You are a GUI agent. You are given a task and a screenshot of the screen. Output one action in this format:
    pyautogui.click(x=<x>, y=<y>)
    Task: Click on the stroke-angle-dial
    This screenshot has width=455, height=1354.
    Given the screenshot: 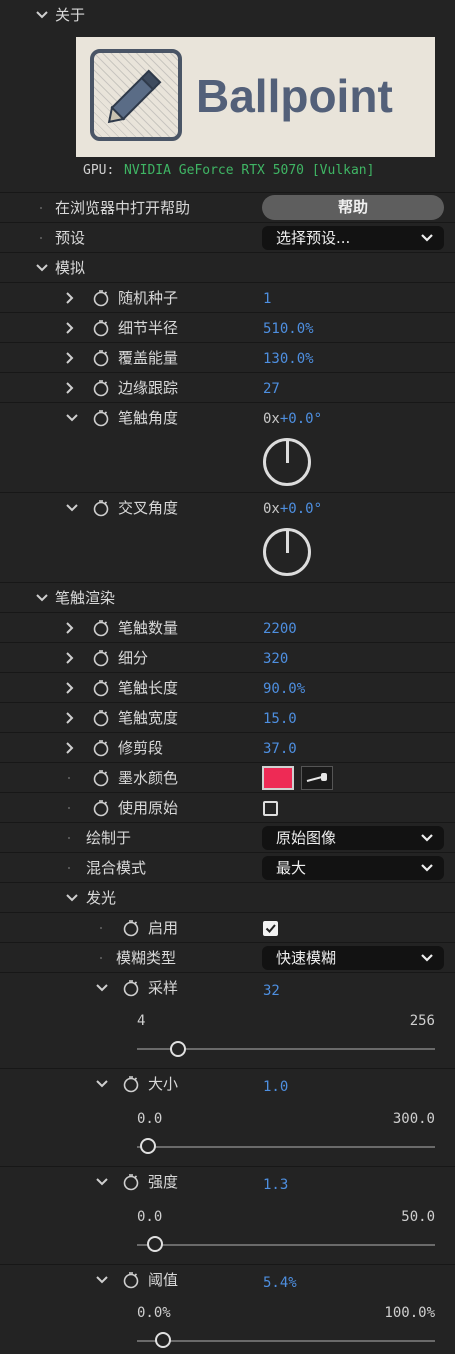 What is the action you would take?
    pyautogui.click(x=287, y=462)
    